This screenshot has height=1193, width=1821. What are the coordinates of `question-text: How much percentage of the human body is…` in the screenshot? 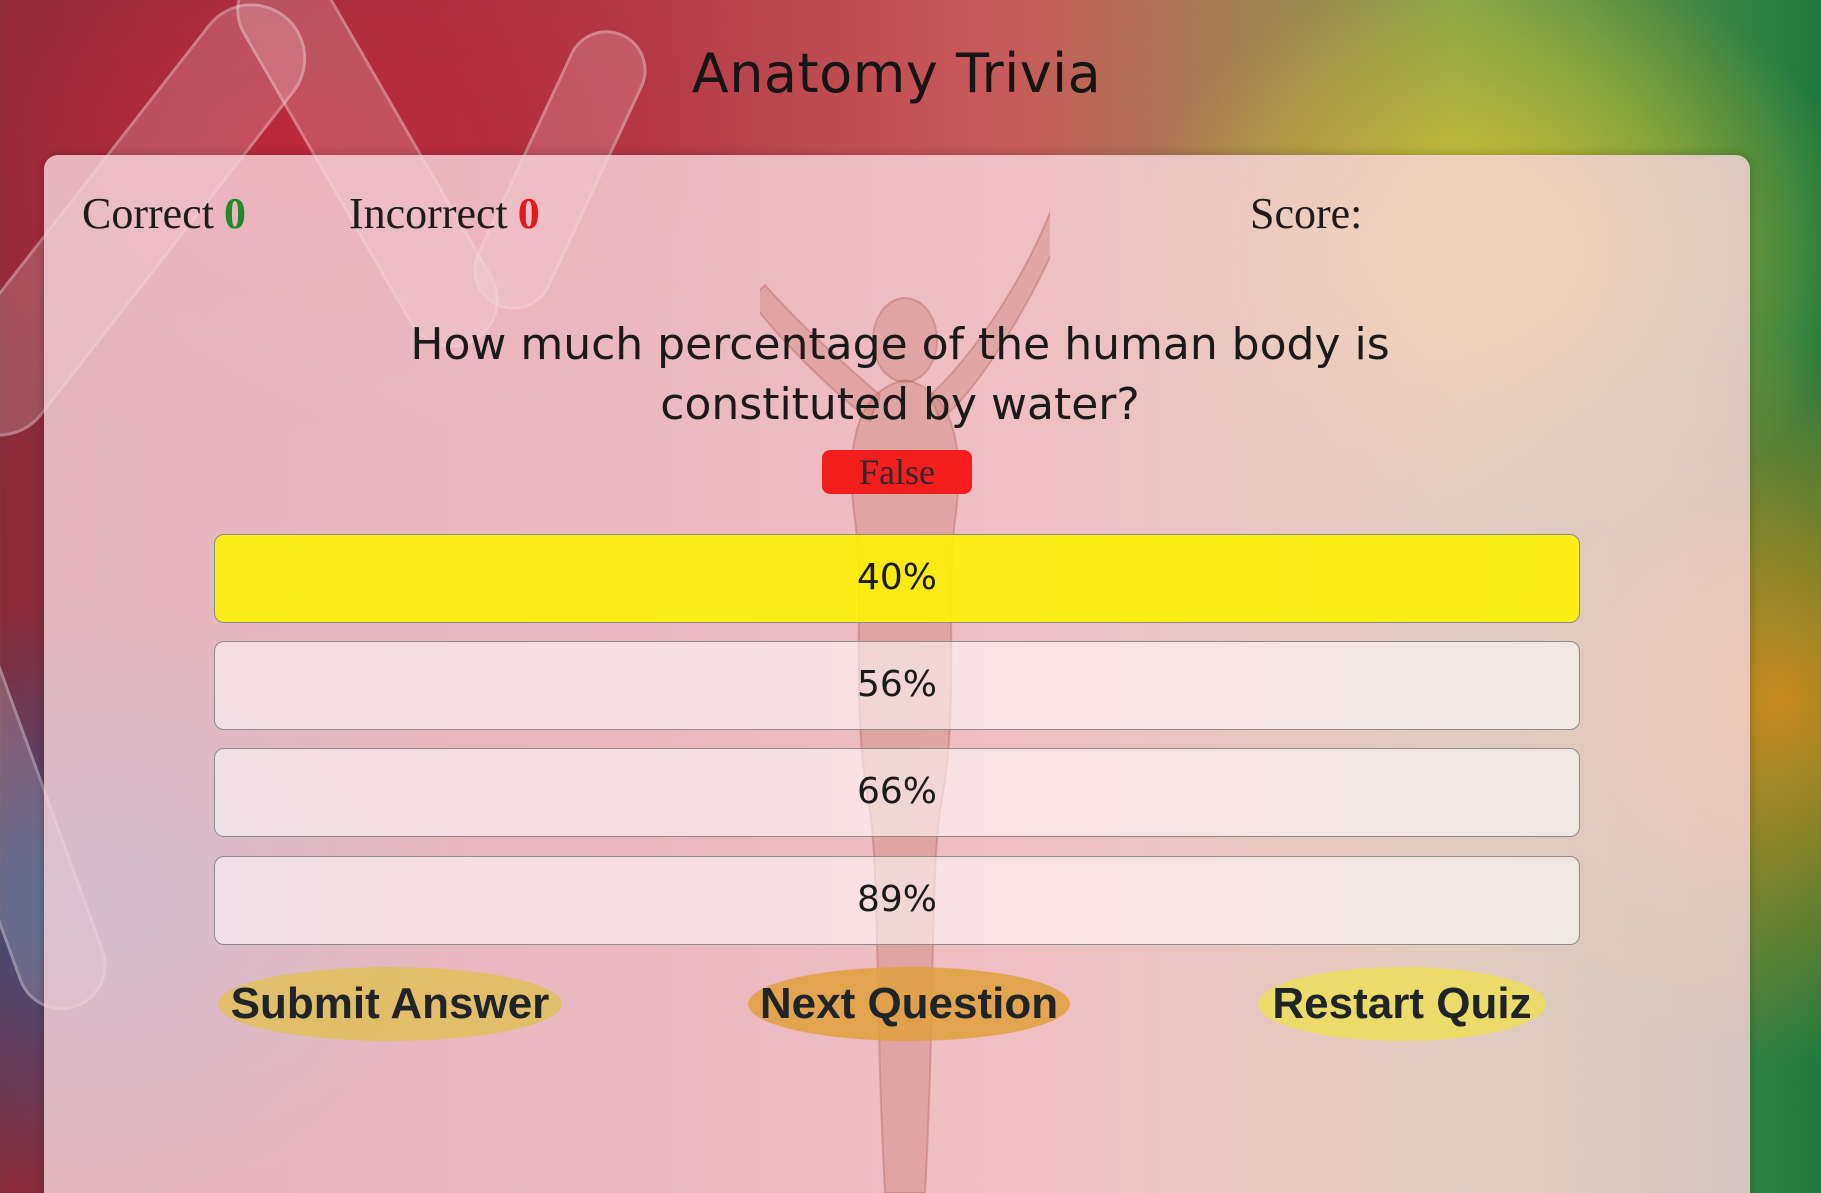 It's located at (900, 374).